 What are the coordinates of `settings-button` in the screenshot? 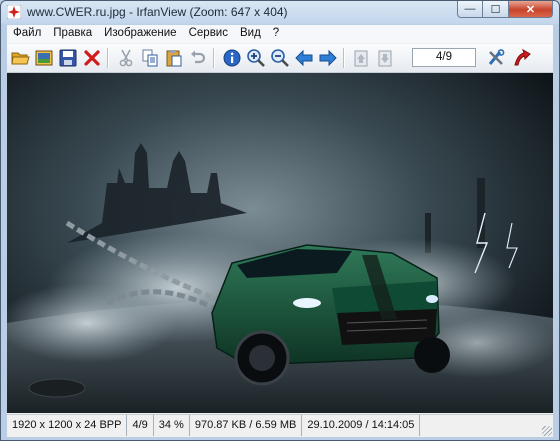 It's located at (496, 58).